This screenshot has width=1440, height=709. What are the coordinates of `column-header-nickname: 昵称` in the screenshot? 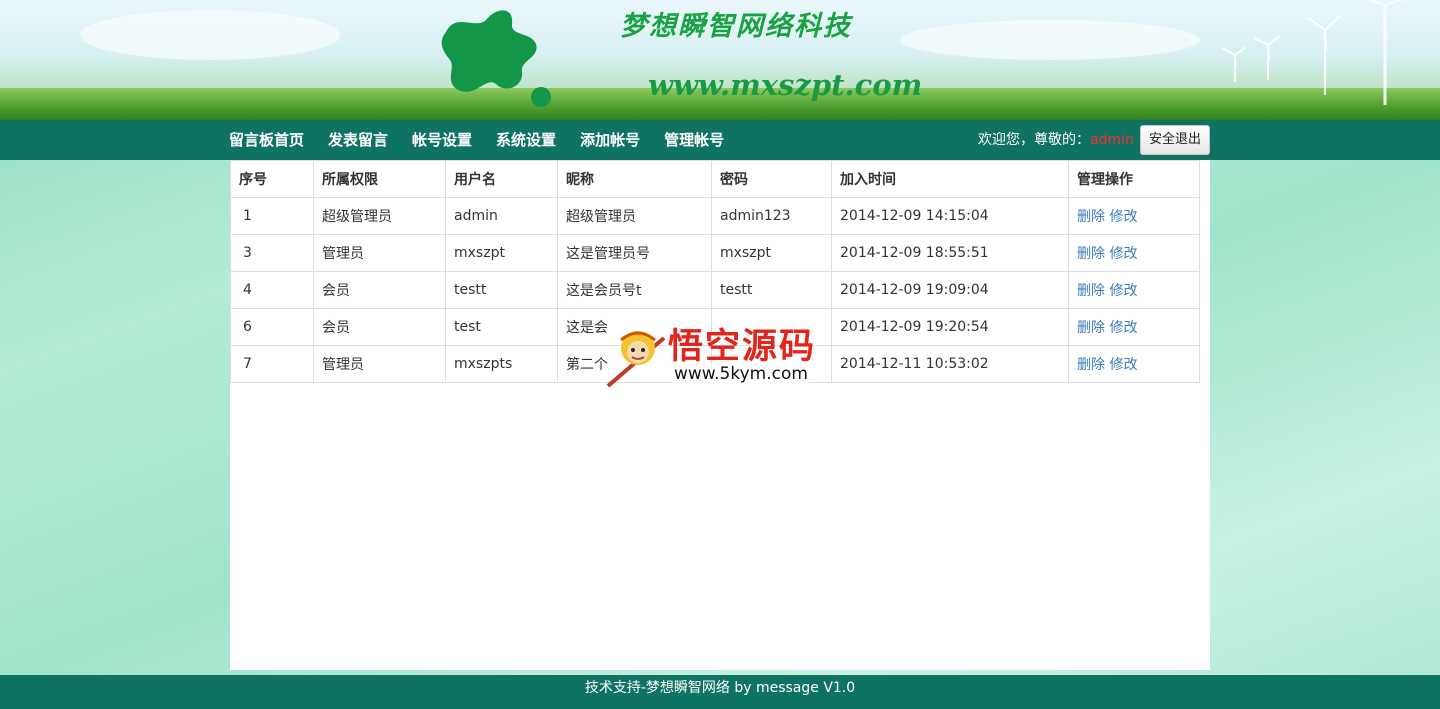 It's located at (634, 179).